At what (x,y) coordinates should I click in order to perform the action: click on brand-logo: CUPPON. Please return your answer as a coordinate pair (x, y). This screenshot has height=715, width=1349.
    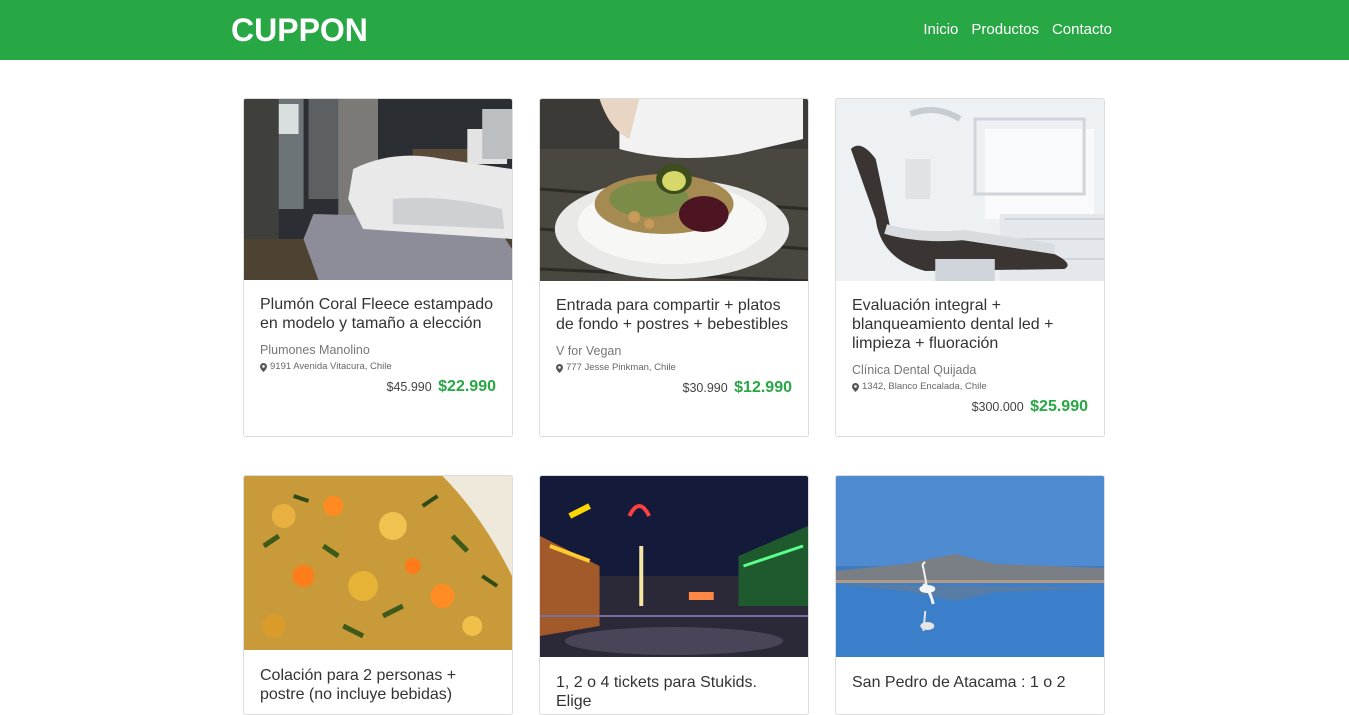
    Looking at the image, I should click on (299, 30).